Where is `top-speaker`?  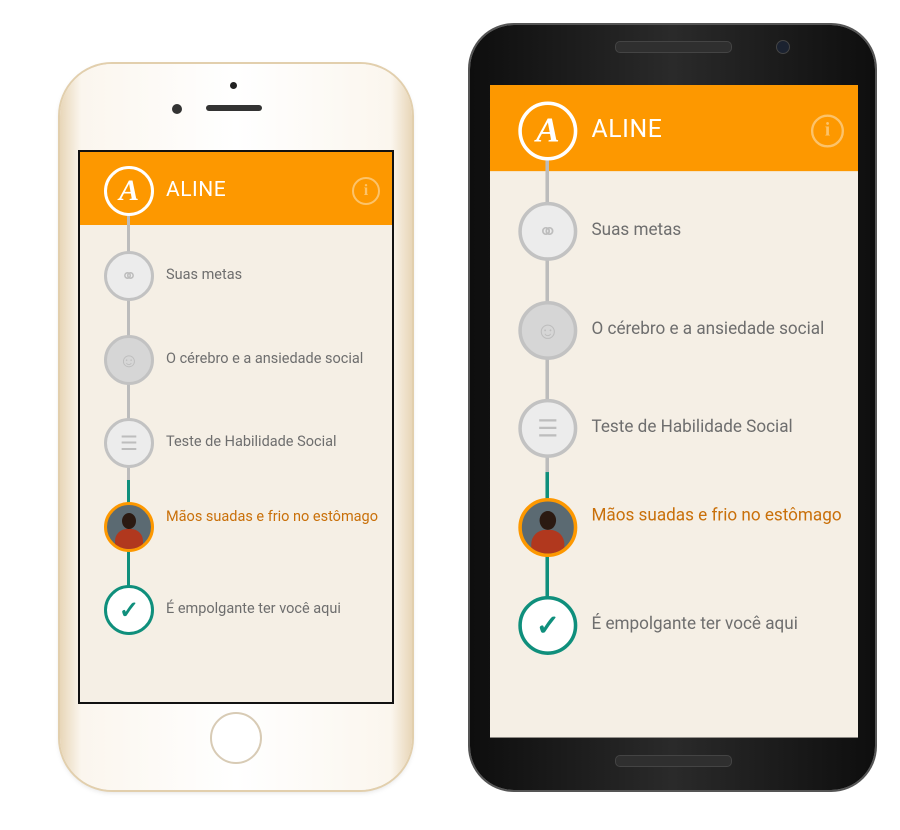 top-speaker is located at coordinates (673, 47).